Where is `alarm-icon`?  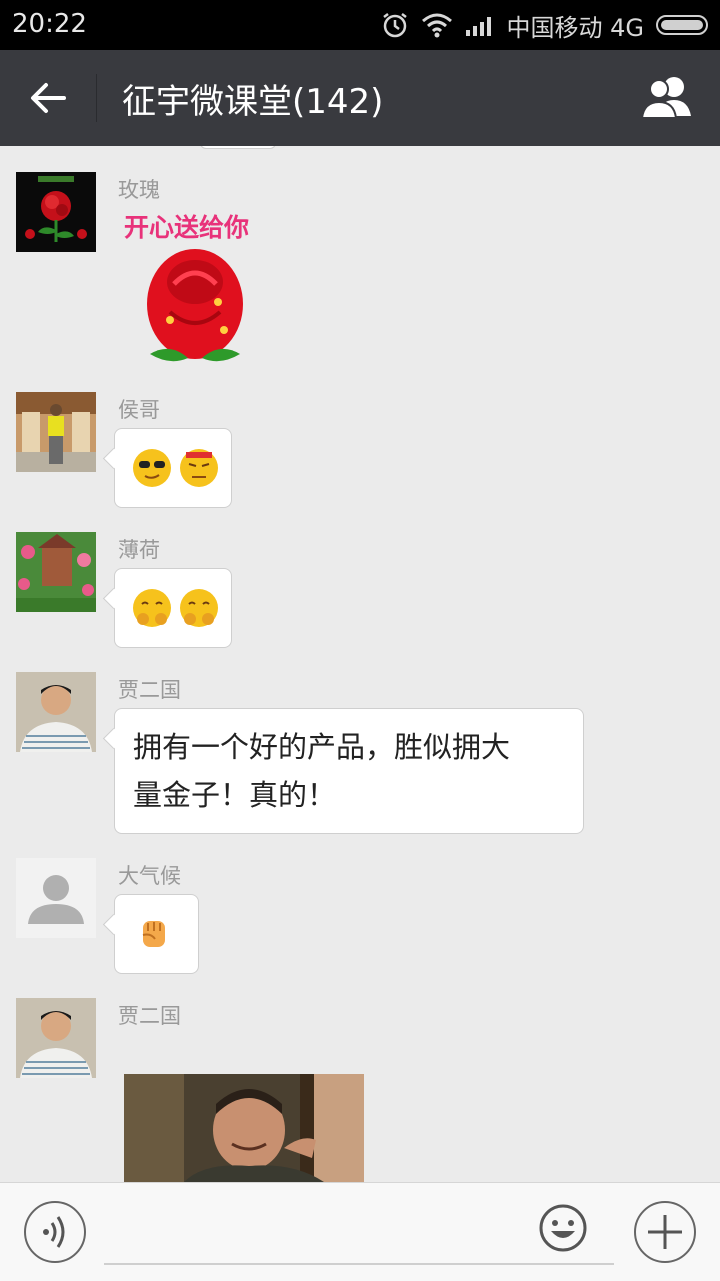 alarm-icon is located at coordinates (394, 25).